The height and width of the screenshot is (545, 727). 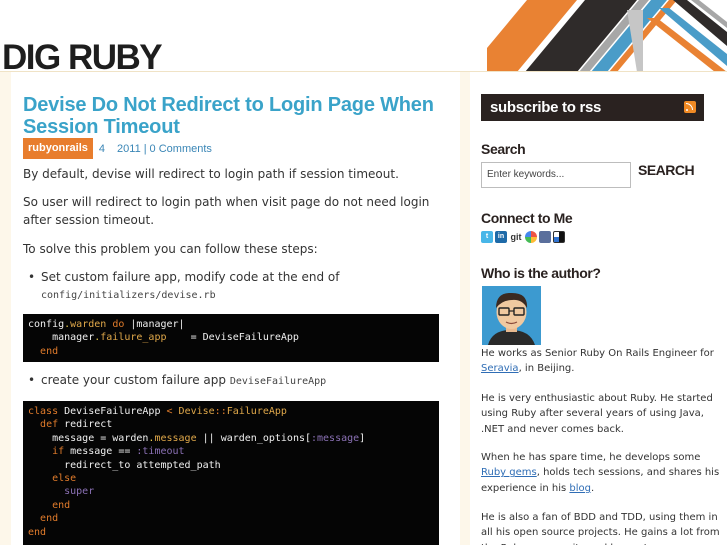 What do you see at coordinates (82, 55) in the screenshot?
I see `site-logo: DIG RUBY` at bounding box center [82, 55].